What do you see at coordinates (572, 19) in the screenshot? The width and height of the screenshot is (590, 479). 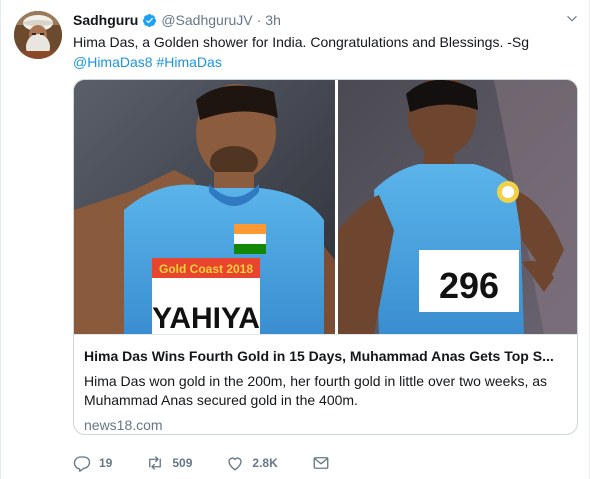 I see `chevron-down-icon` at bounding box center [572, 19].